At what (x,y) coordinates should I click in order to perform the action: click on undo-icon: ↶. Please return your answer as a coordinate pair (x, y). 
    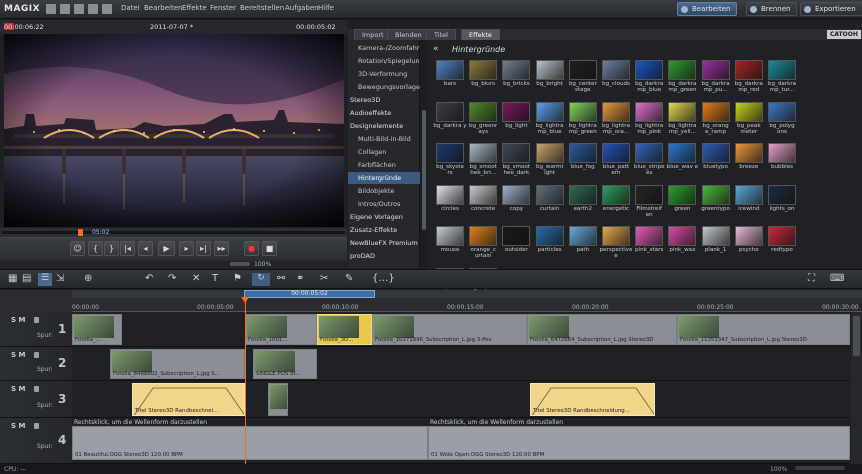
    Looking at the image, I should click on (149, 278).